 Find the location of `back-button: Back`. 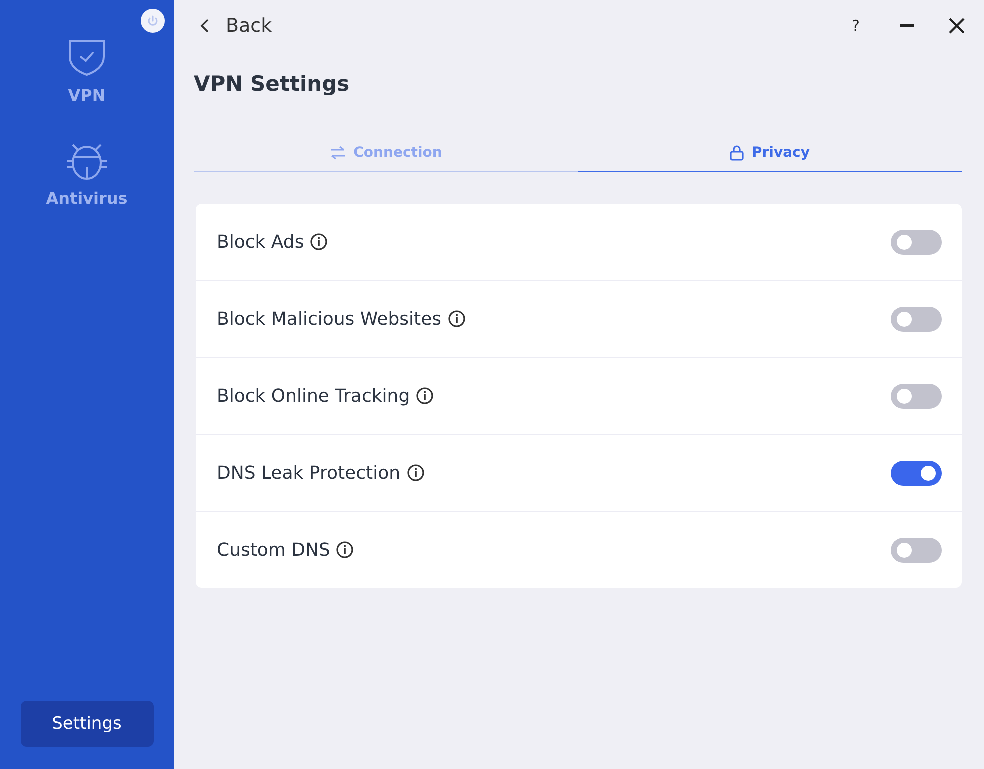

back-button: Back is located at coordinates (233, 26).